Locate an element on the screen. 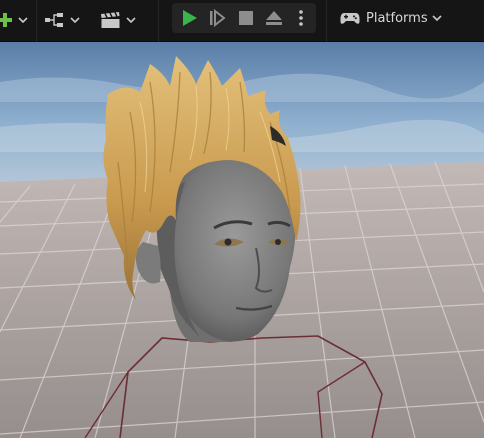 The image size is (484, 438). eject-button is located at coordinates (274, 18).